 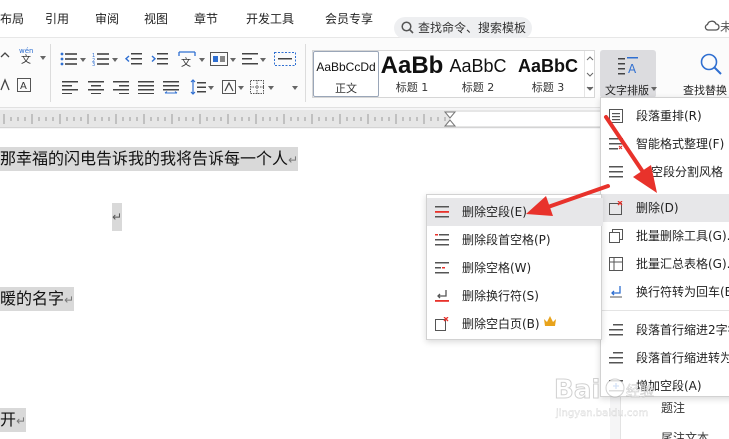 I want to click on menu-view: 视图, so click(x=156, y=19).